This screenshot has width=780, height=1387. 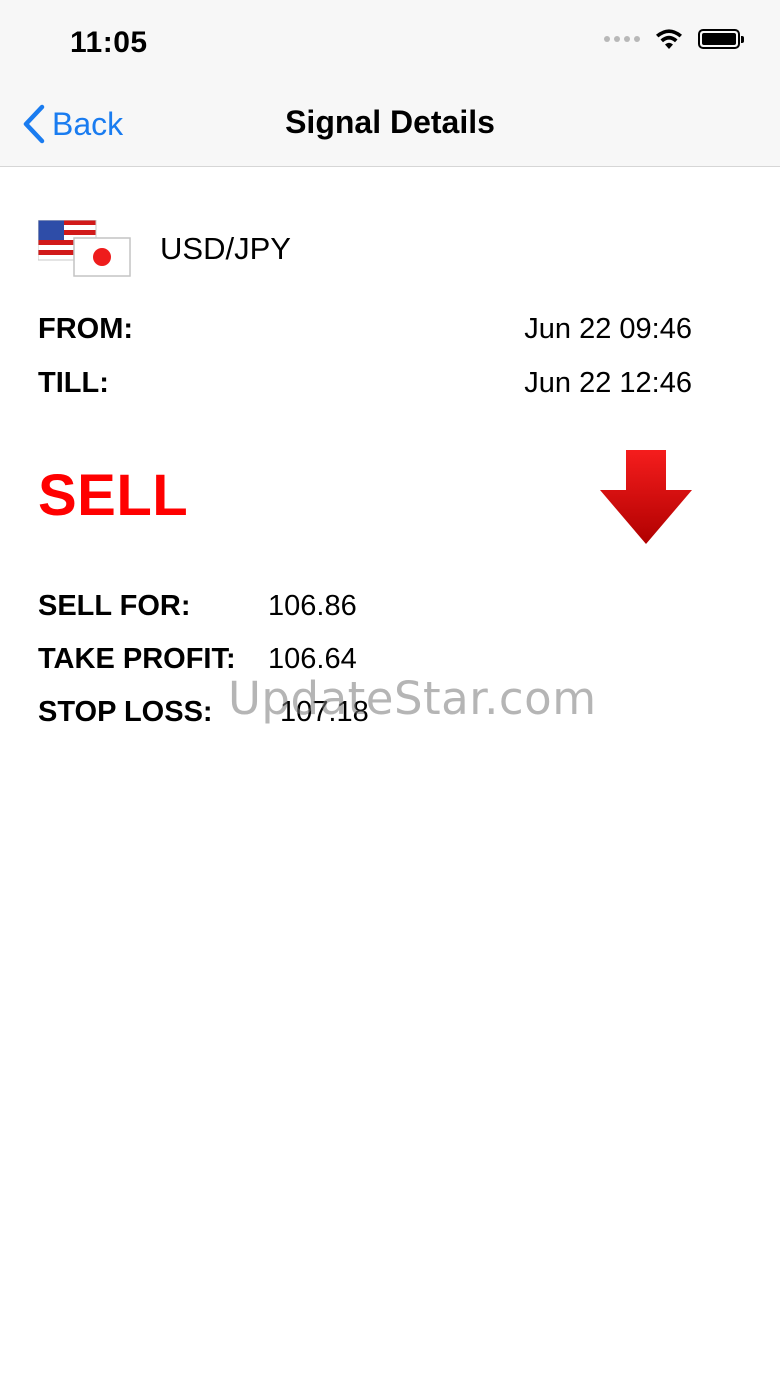 I want to click on status-time: 11:05, so click(x=109, y=42).